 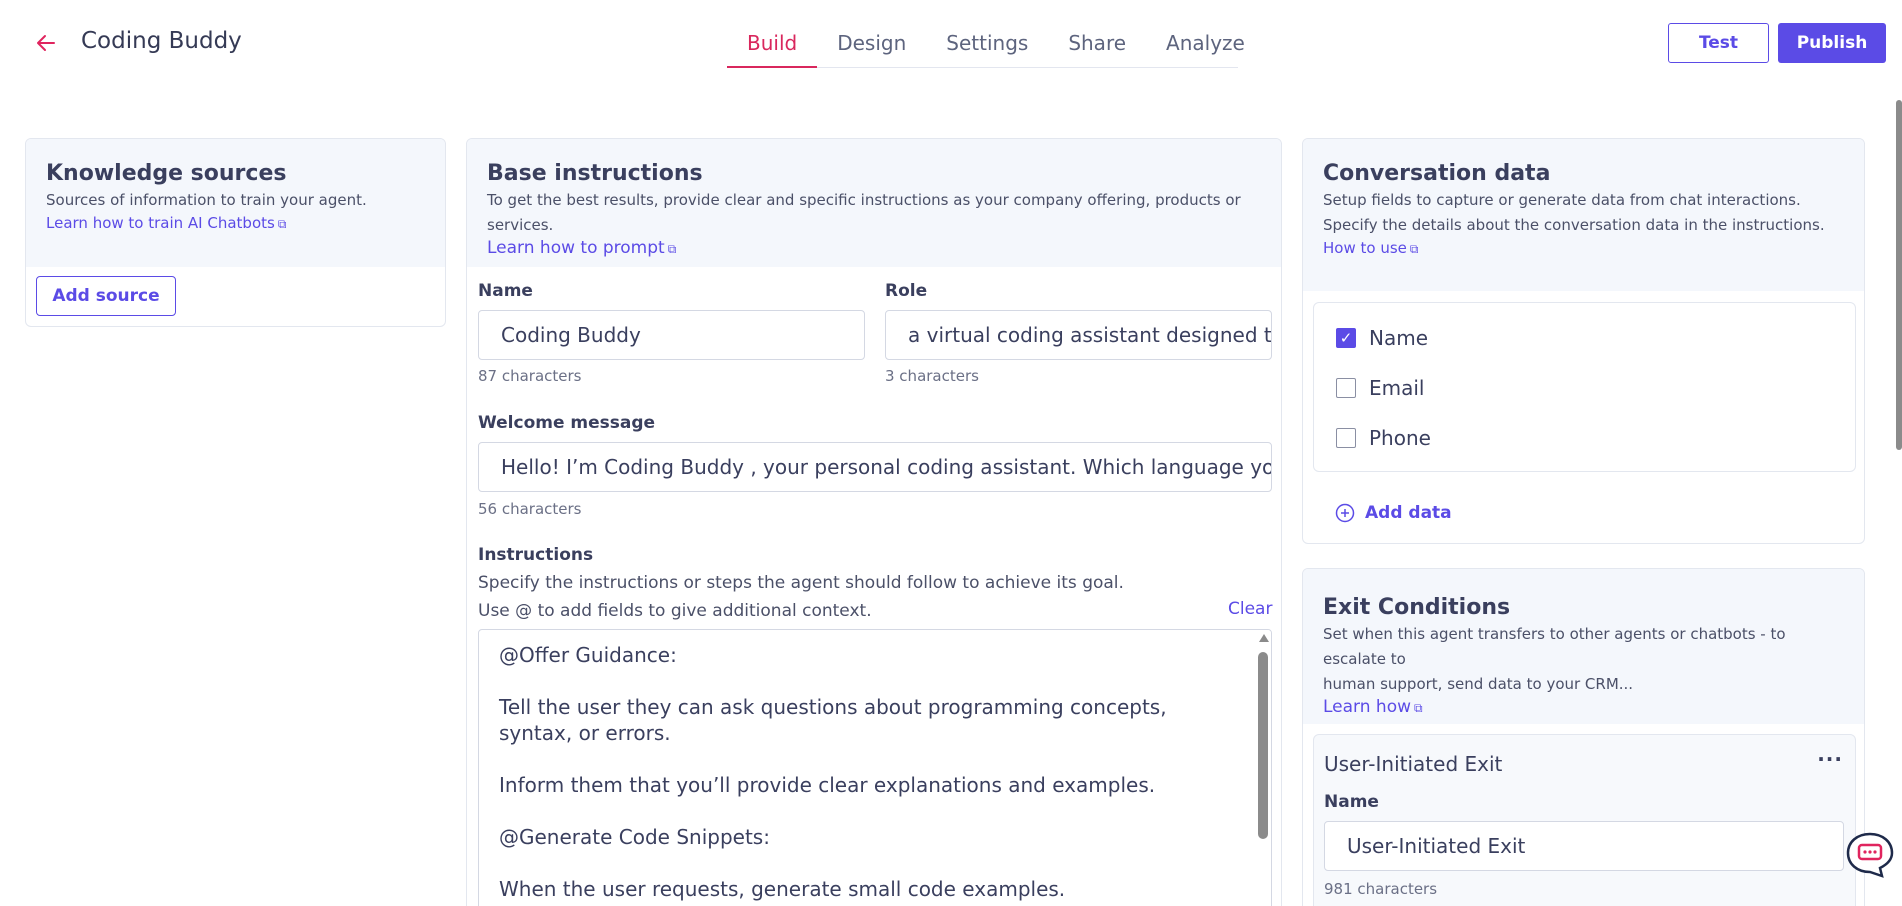 I want to click on field-label-email: Email, so click(x=1397, y=388).